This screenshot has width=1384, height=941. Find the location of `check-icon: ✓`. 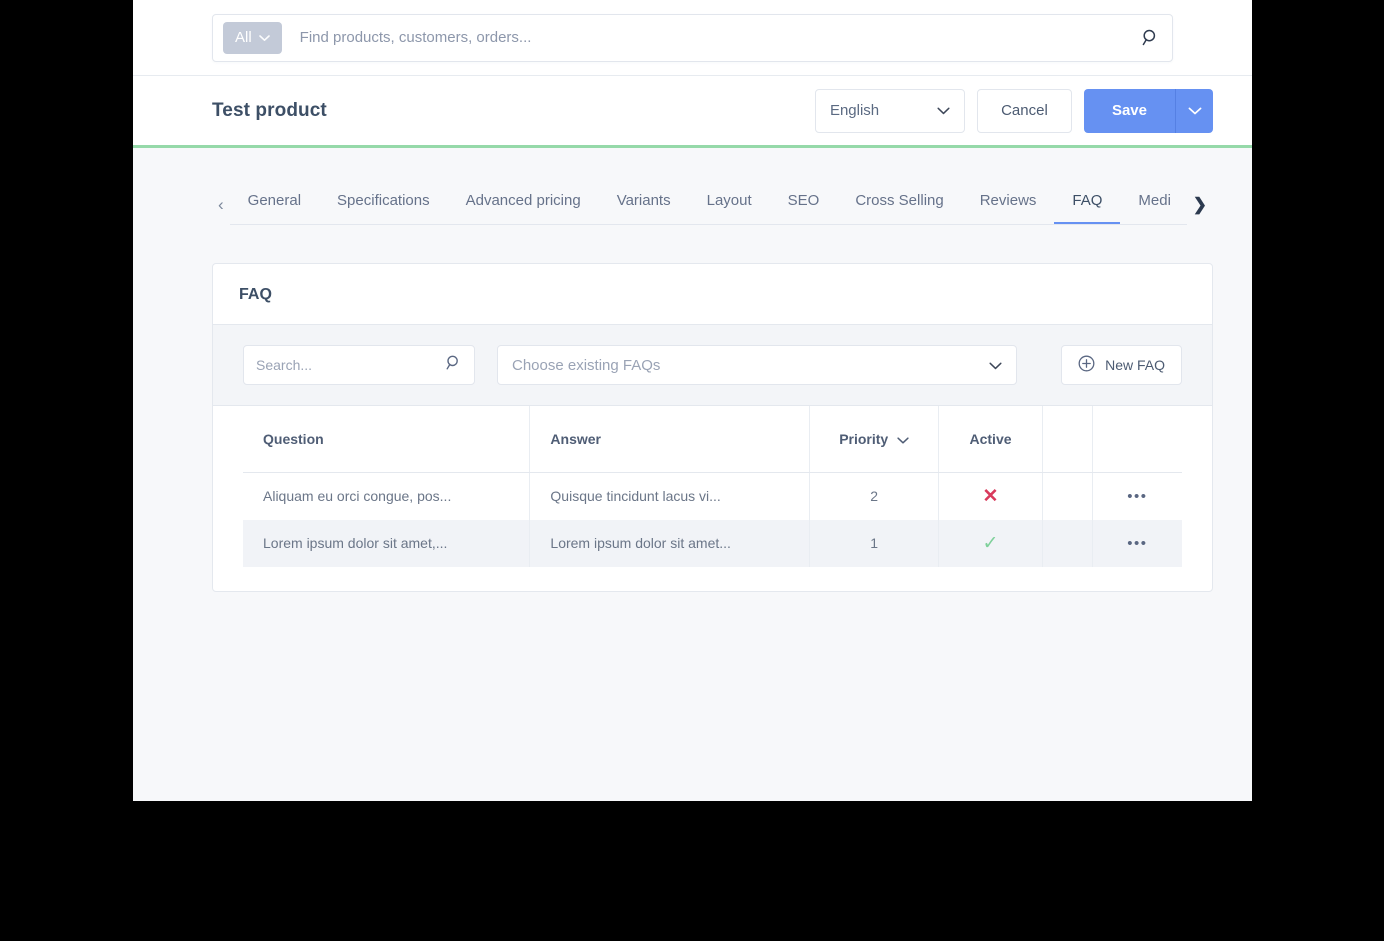

check-icon: ✓ is located at coordinates (990, 543).